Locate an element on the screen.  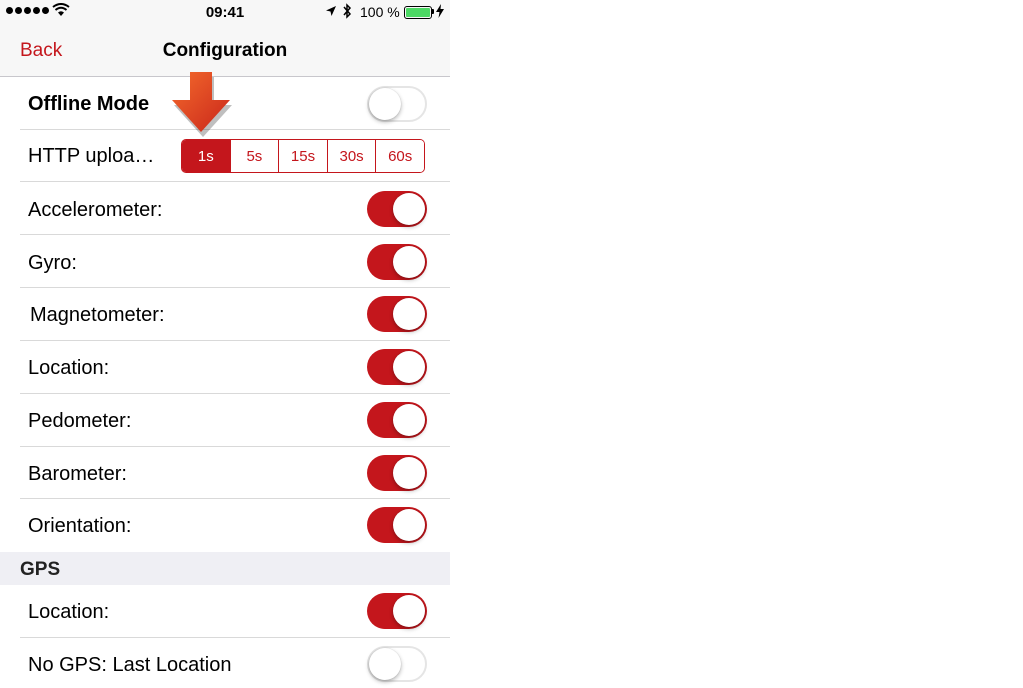
charging-bolt-icon is located at coordinates (440, 11).